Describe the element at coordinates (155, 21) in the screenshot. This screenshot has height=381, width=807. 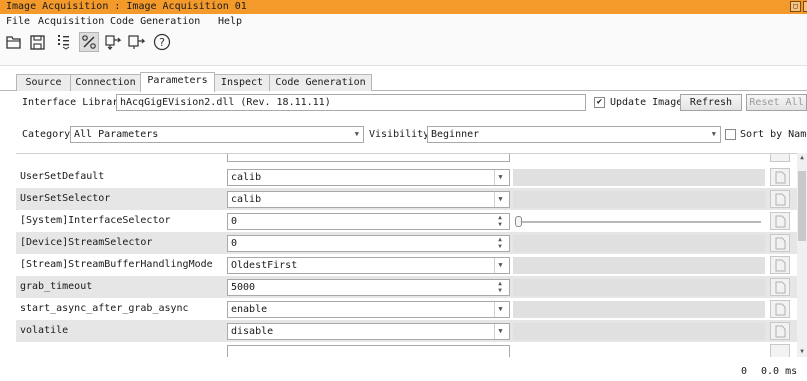
I see `menu-code-generation: Code Generation` at that location.